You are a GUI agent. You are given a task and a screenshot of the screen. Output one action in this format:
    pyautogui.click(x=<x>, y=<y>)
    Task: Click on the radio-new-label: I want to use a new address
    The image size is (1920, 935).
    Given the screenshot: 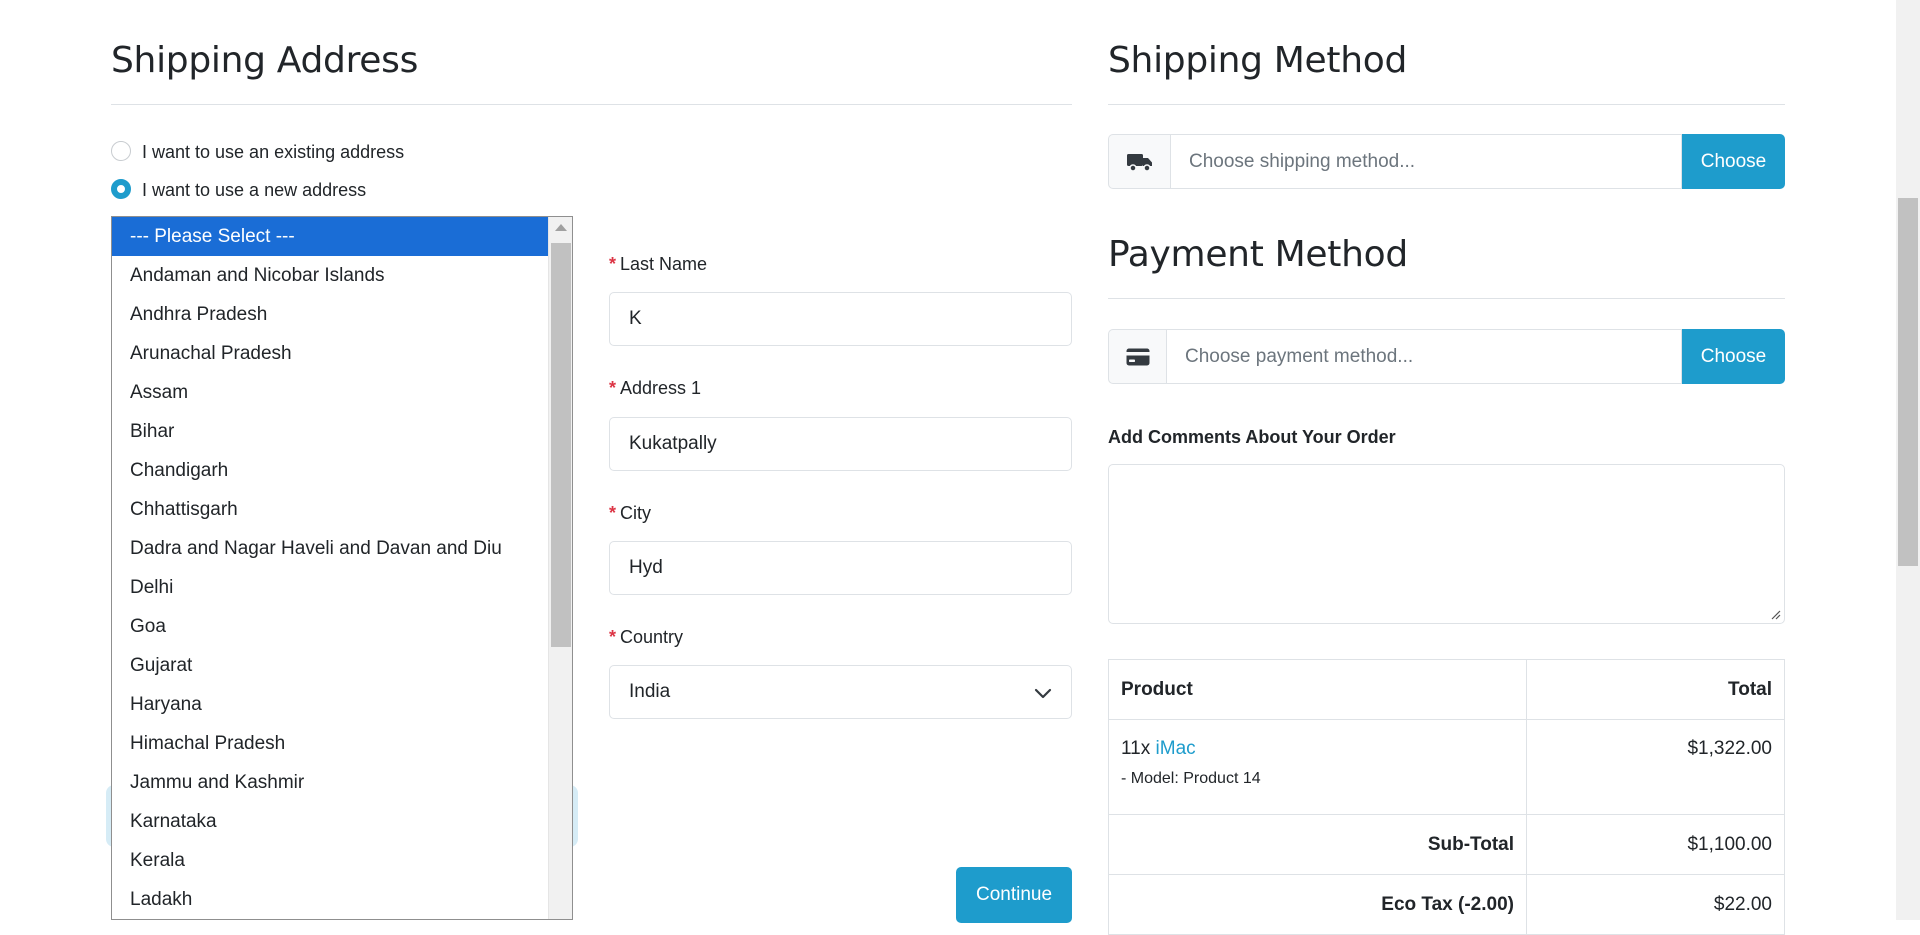 What is the action you would take?
    pyautogui.click(x=254, y=190)
    